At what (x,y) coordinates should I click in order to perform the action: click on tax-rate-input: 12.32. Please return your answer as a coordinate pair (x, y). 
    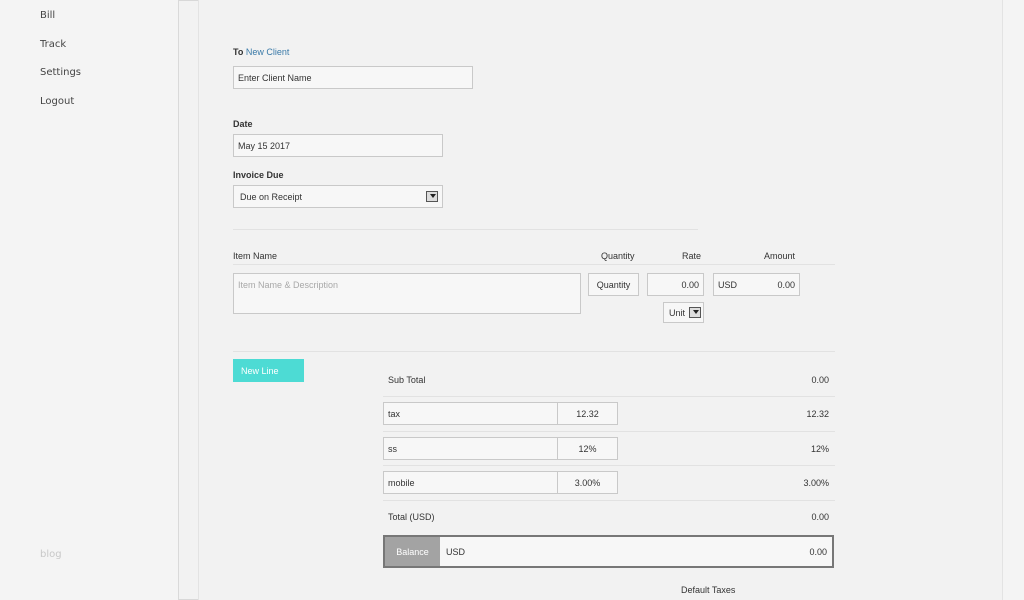
    Looking at the image, I should click on (587, 413).